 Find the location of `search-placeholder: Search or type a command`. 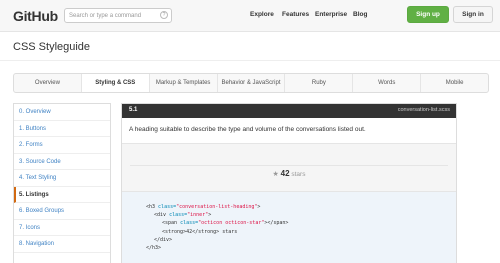

search-placeholder: Search or type a command is located at coordinates (105, 16).